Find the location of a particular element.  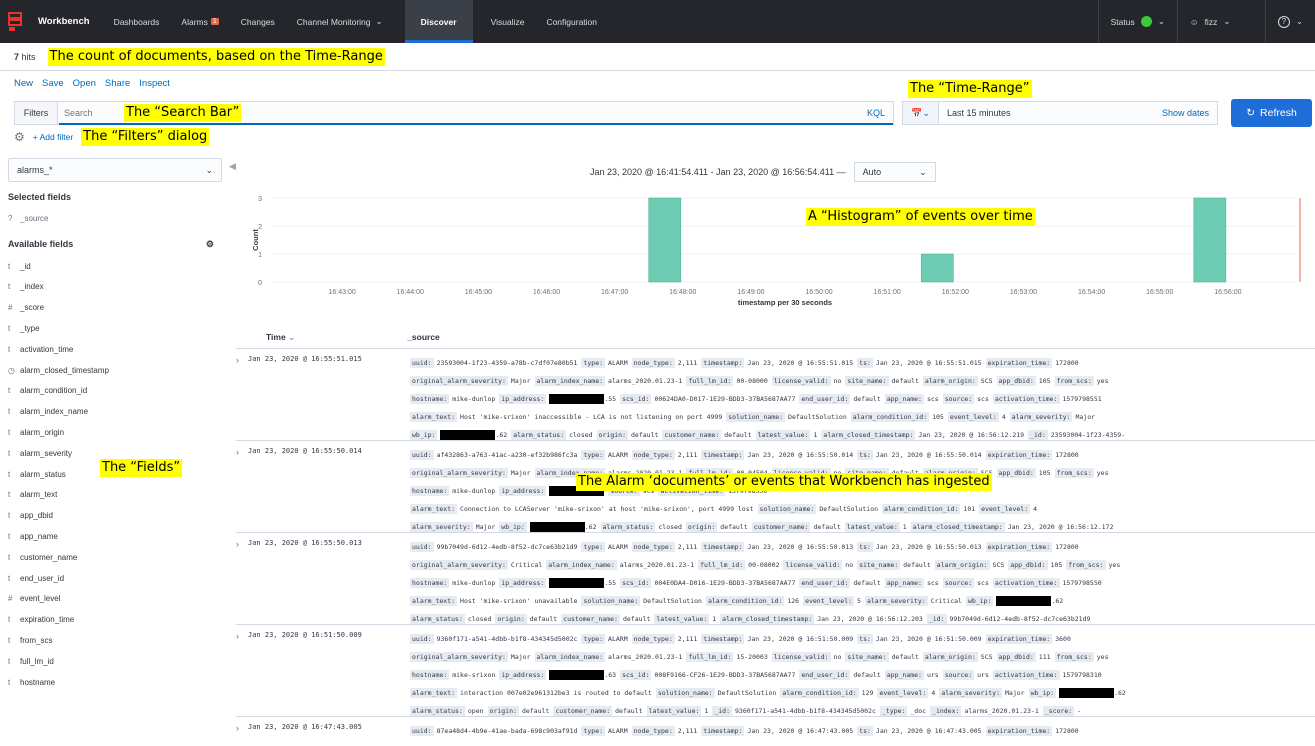

field-item: # _score is located at coordinates (117, 307).